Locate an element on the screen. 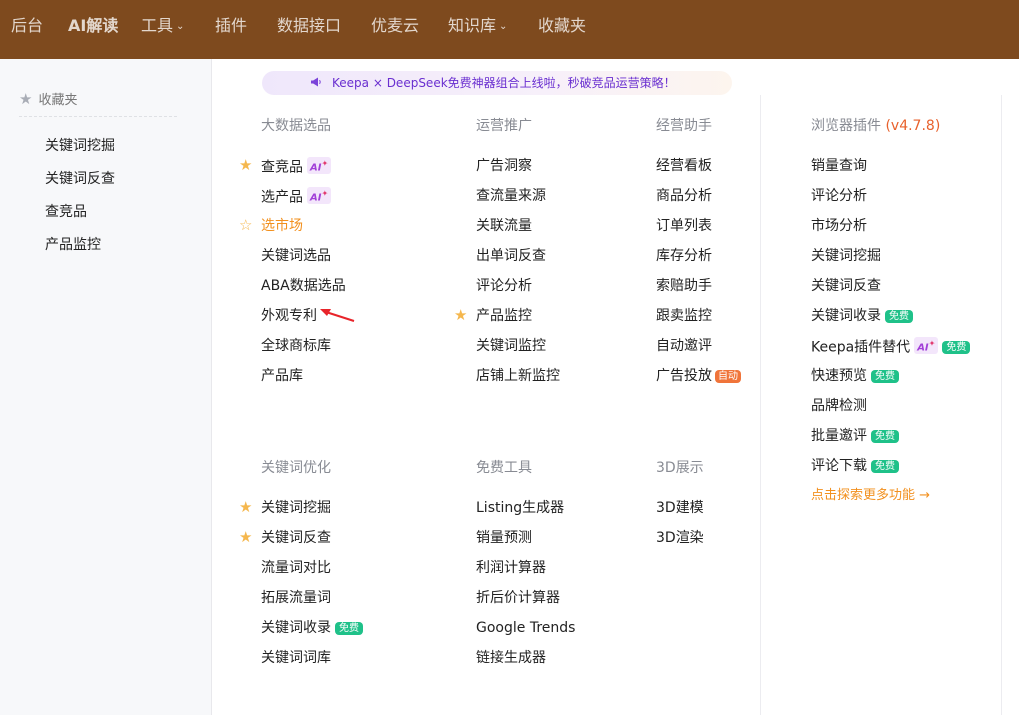 Image resolution: width=1019 pixels, height=715 pixels. menu-item-review-download: 评论下载 免费 is located at coordinates (855, 466).